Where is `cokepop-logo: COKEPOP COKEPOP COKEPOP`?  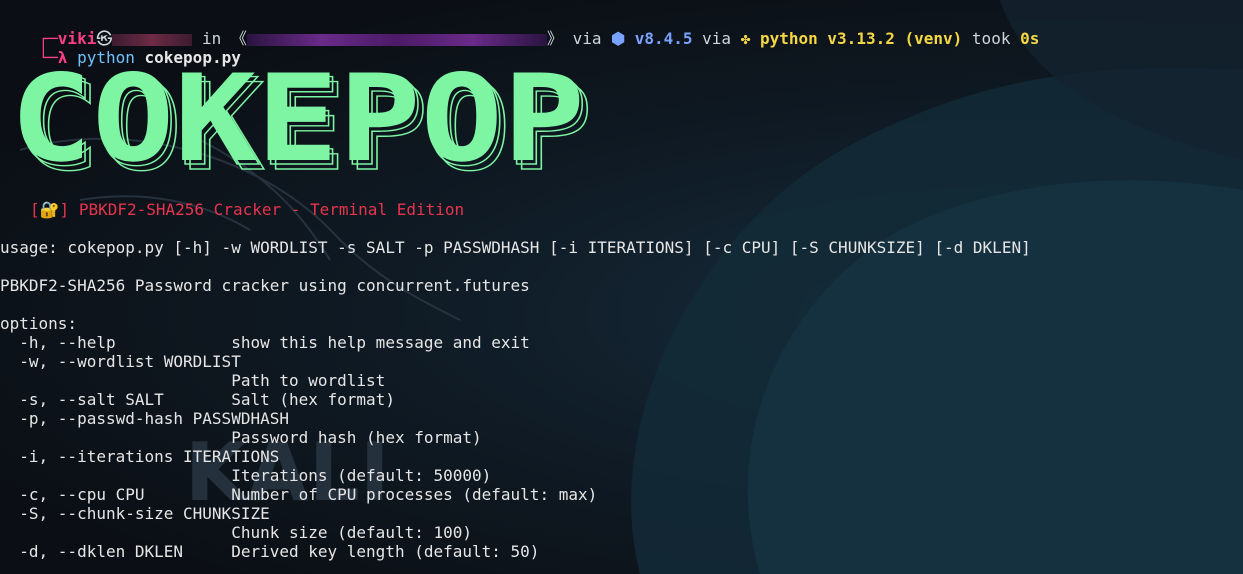 cokepop-logo: COKEPOP COKEPOP COKEPOP is located at coordinates (305, 124).